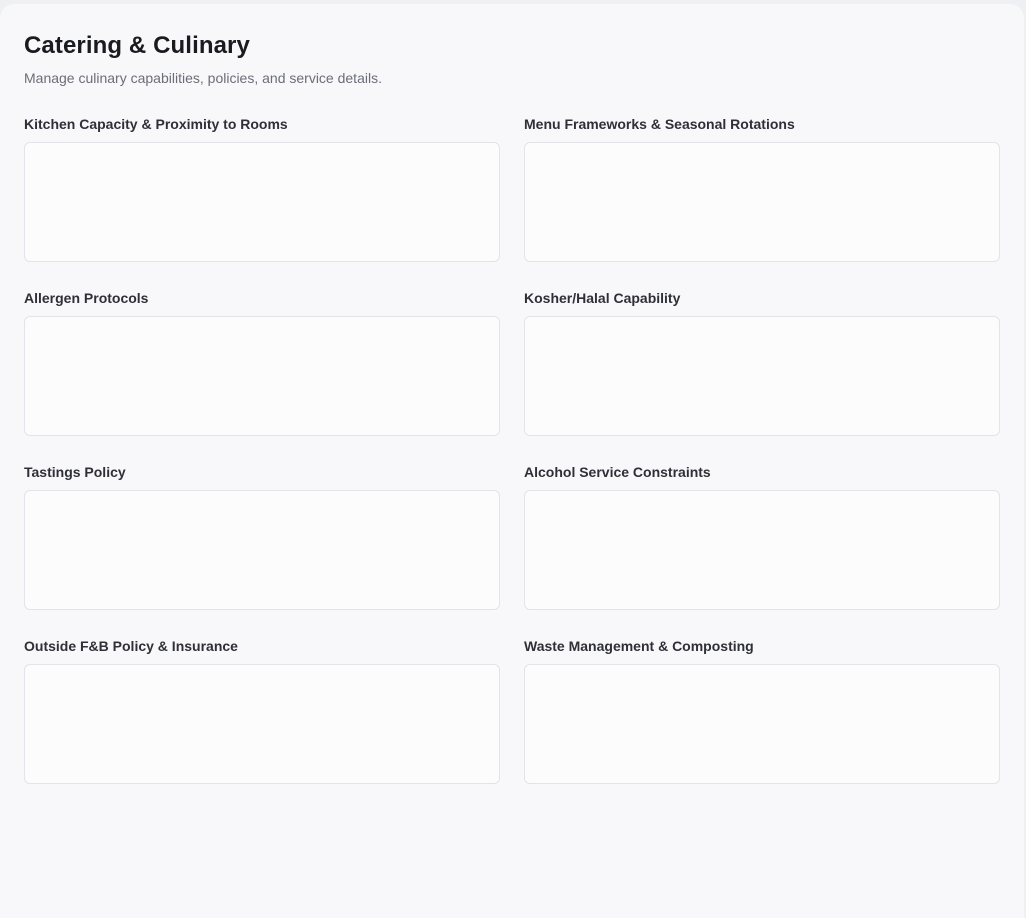 This screenshot has height=918, width=1026. I want to click on waste-management-textarea, so click(762, 724).